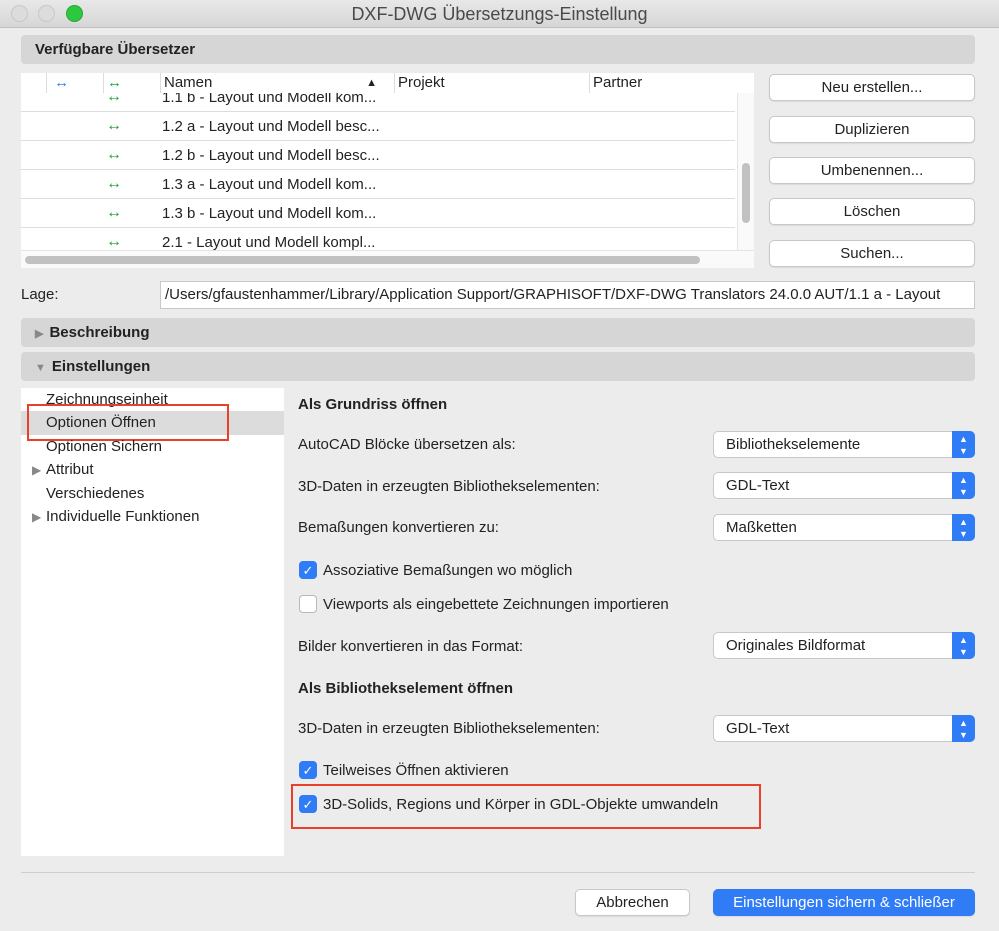 The width and height of the screenshot is (999, 931). I want to click on data3d-select: GDL-Text ▲ ▼, so click(844, 485).